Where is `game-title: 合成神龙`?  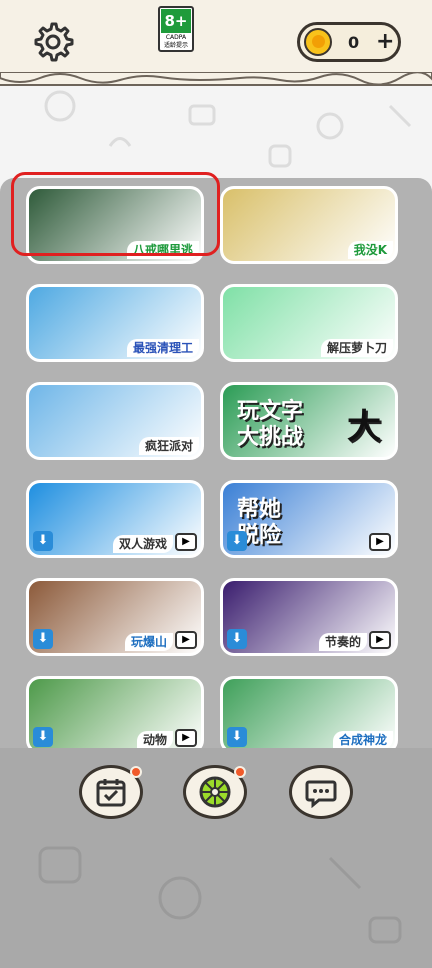 game-title: 合成神龙 is located at coordinates (362, 740).